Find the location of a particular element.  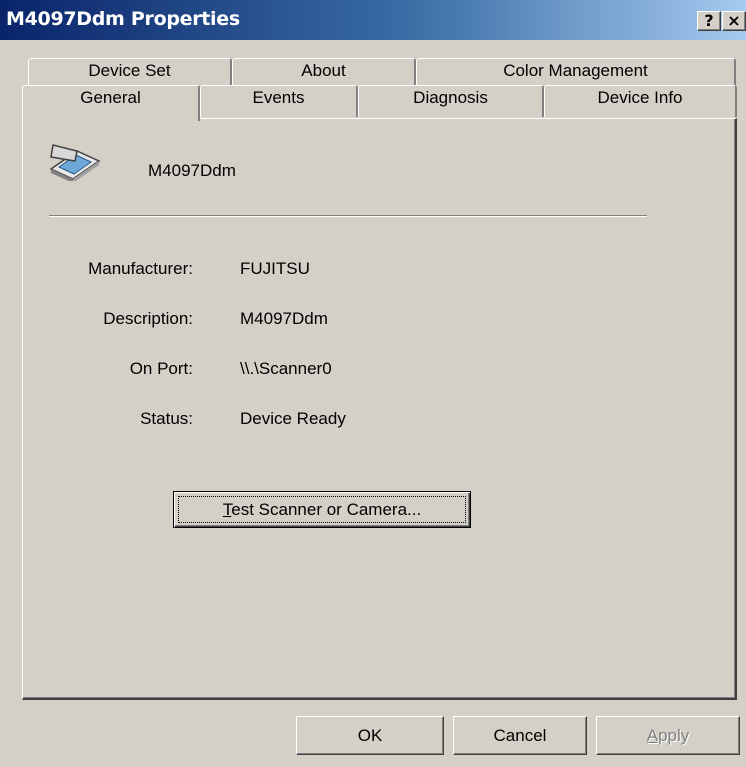

tab-general: General is located at coordinates (111, 103).